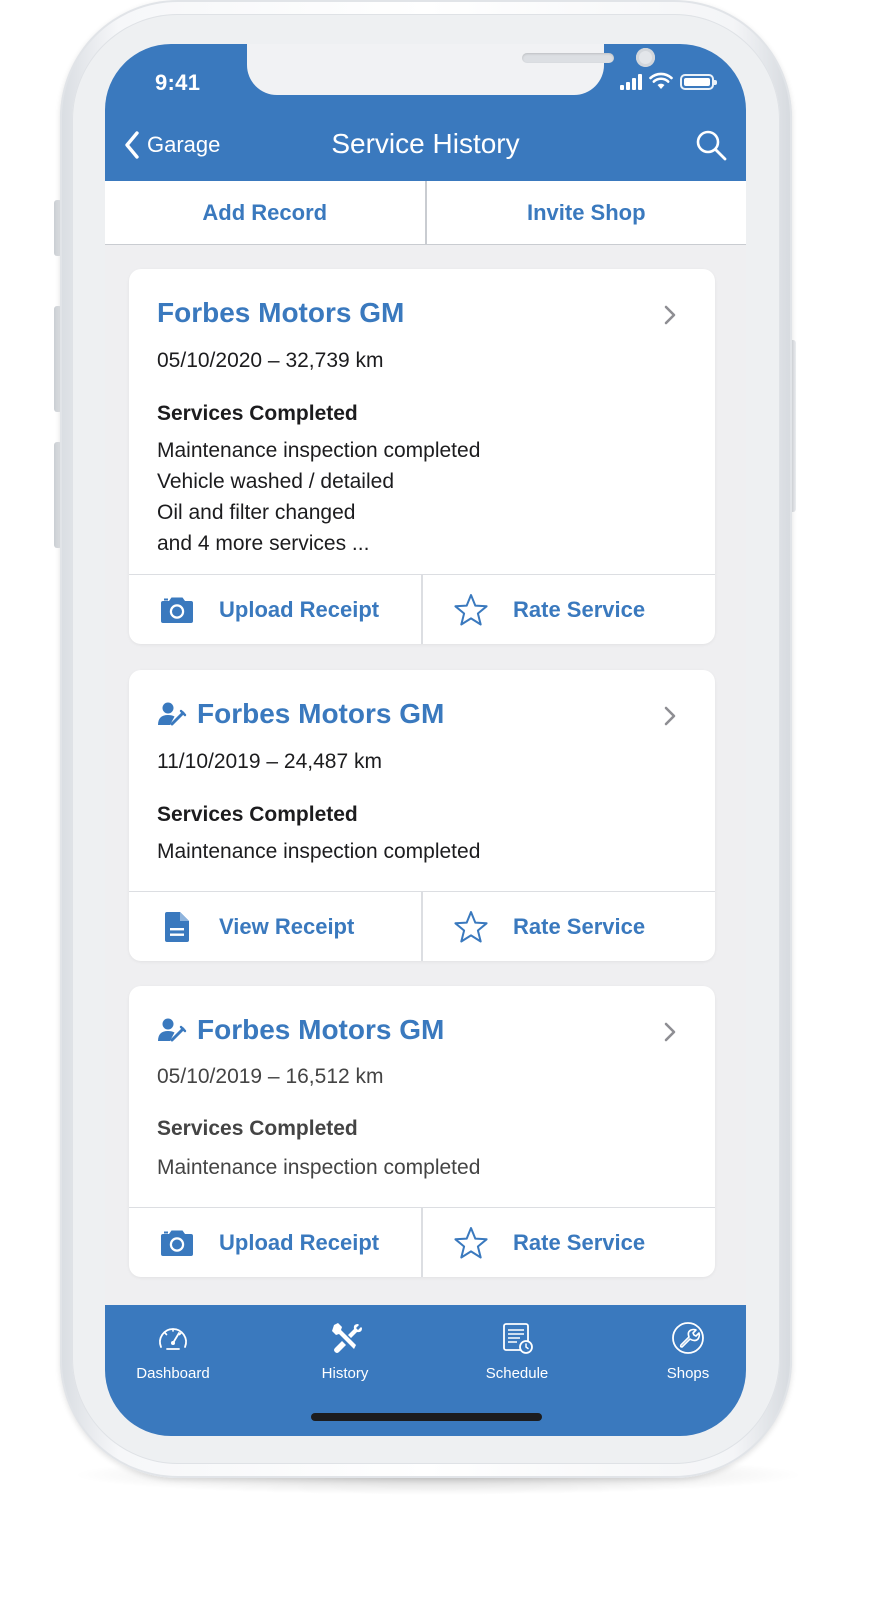 Image resolution: width=876 pixels, height=1617 pixels. I want to click on tab-shops: Shops, so click(688, 1351).